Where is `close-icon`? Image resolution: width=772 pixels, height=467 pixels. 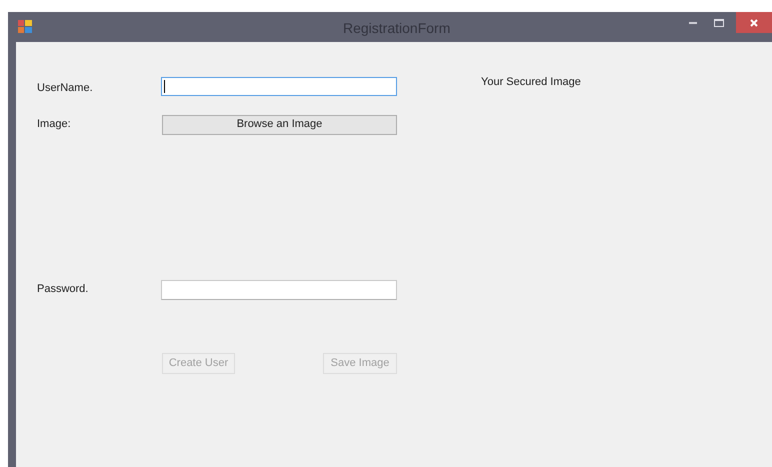
close-icon is located at coordinates (754, 22).